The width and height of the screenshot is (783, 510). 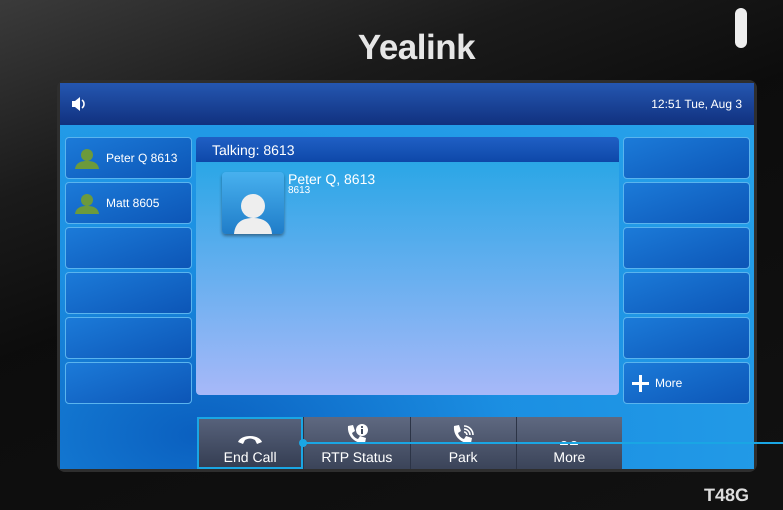 What do you see at coordinates (668, 383) in the screenshot?
I see `more-label: More` at bounding box center [668, 383].